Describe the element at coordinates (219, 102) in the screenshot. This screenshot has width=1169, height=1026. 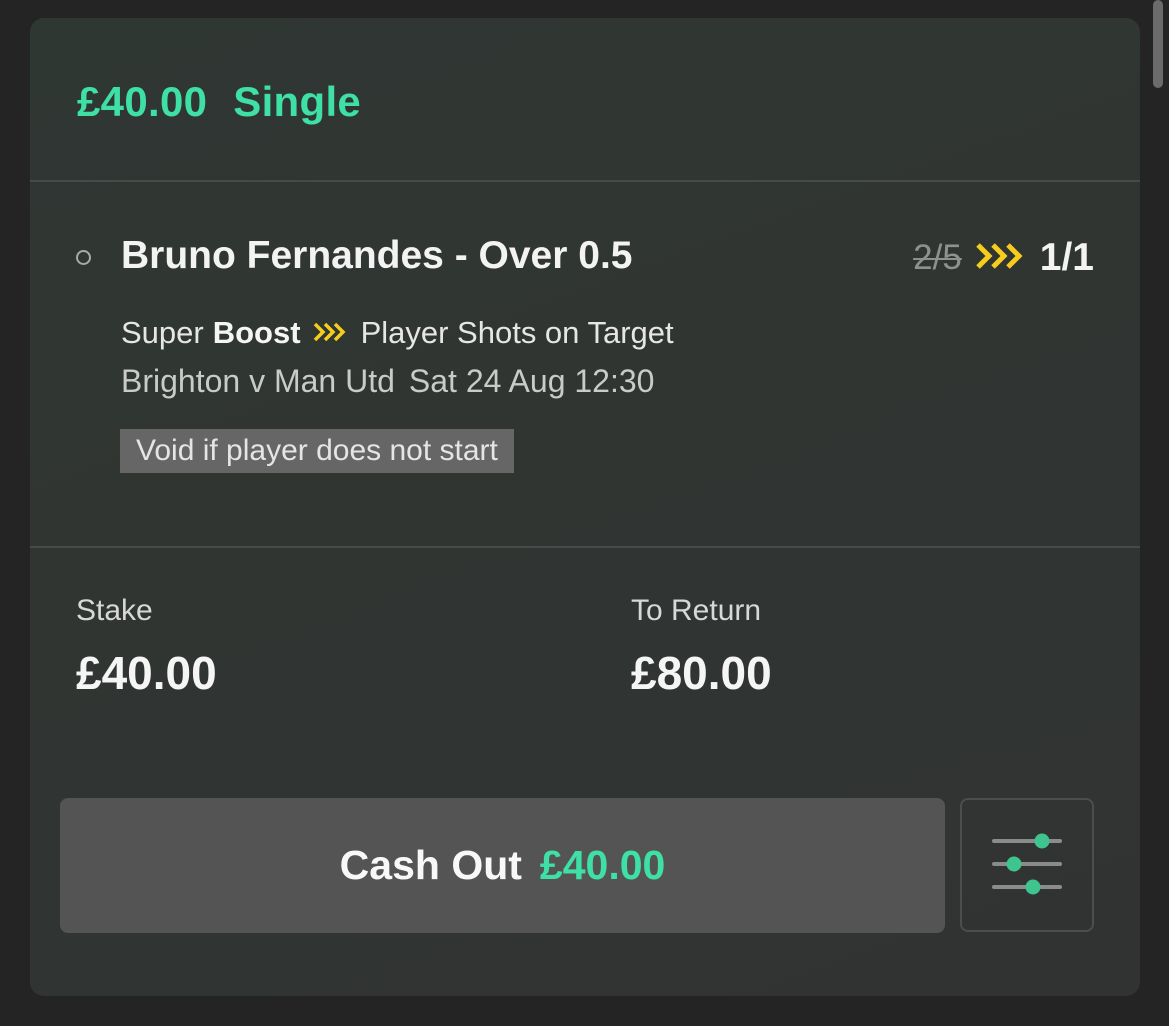
I see `bet-header-title: £40.00 Single` at that location.